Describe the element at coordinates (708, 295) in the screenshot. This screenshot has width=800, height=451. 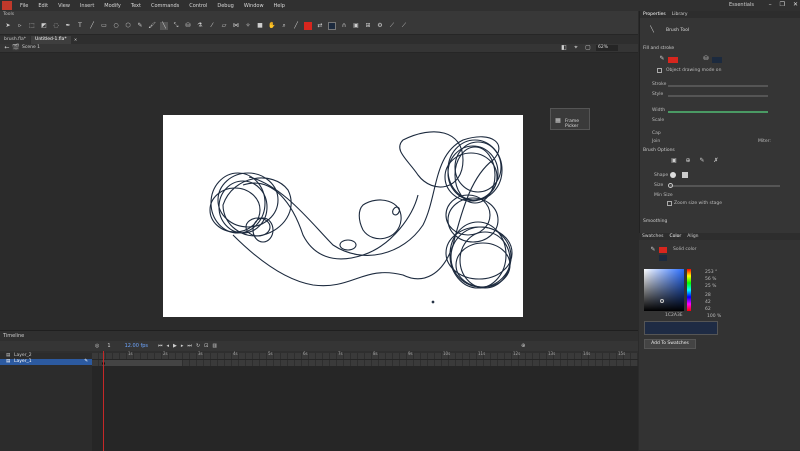
I see `red-value: 28` at that location.